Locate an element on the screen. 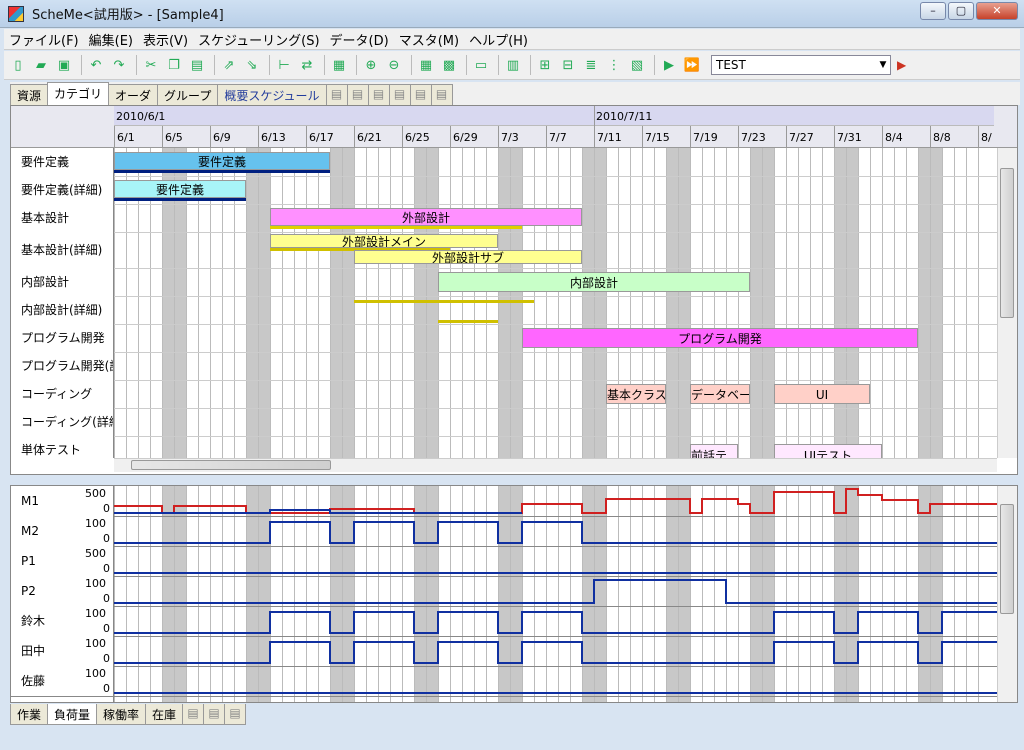 This screenshot has width=1024, height=750. maximize-button: ▢ is located at coordinates (961, 11).